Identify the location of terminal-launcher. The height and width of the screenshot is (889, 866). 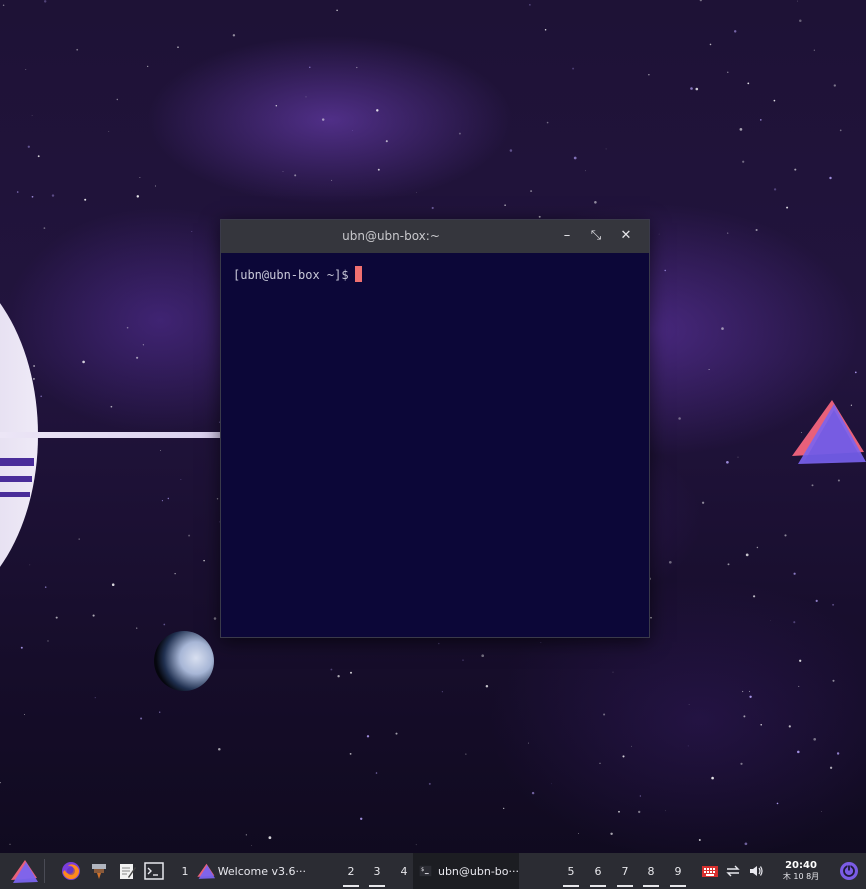
(154, 871).